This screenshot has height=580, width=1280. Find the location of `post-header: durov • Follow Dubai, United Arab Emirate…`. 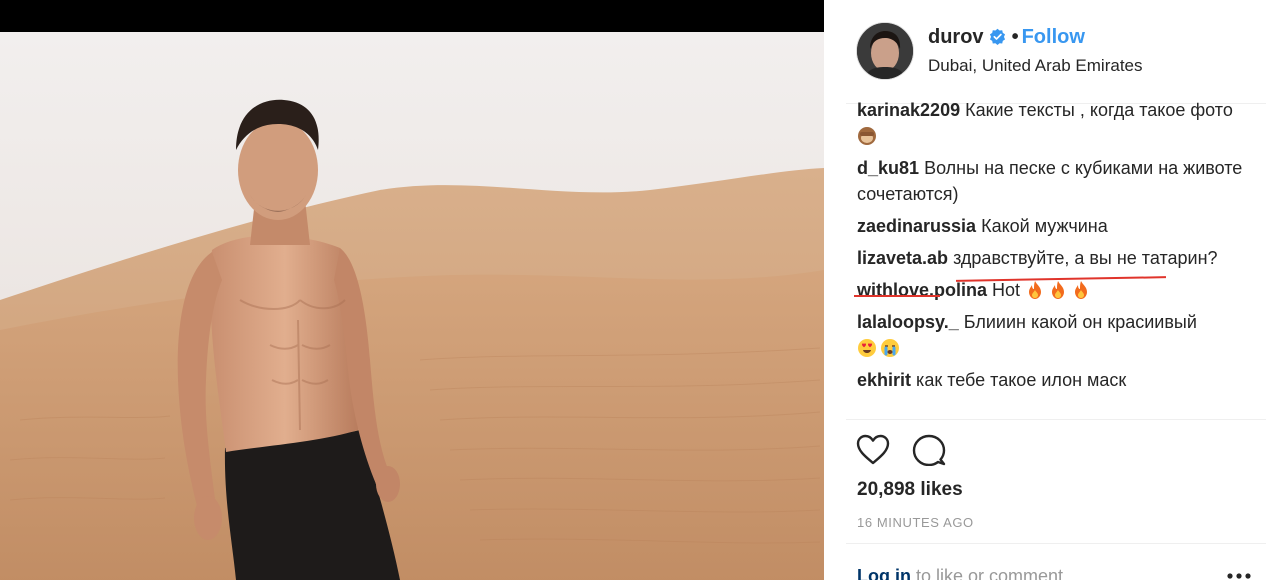

post-header: durov • Follow Dubai, United Arab Emirate… is located at coordinates (1056, 51).